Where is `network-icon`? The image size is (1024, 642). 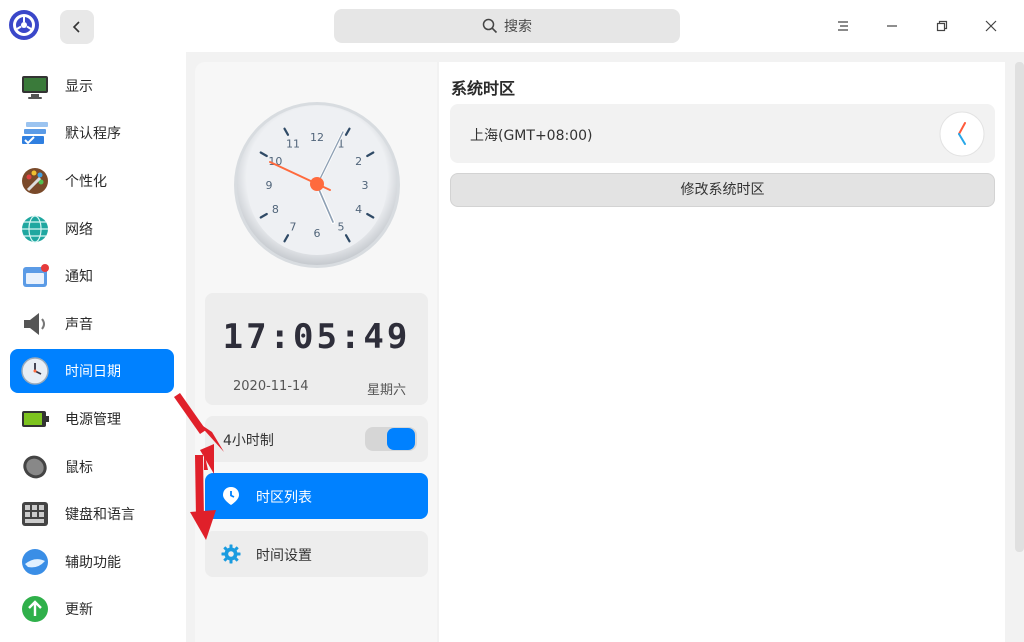
network-icon is located at coordinates (35, 229).